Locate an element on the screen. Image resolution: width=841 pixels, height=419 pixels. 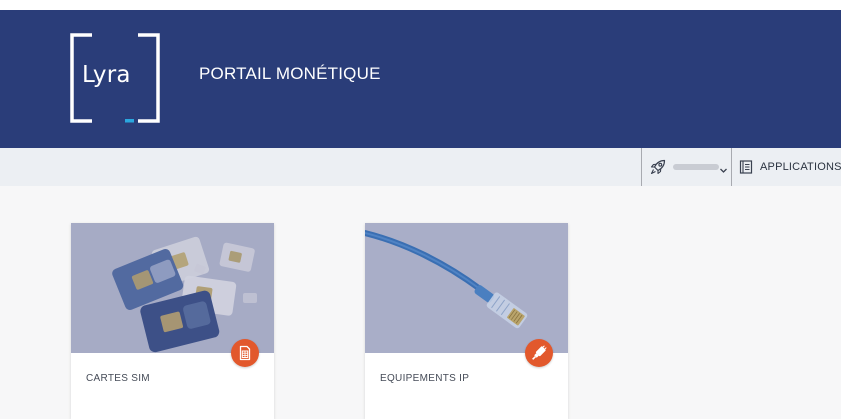
book-icon is located at coordinates (746, 169).